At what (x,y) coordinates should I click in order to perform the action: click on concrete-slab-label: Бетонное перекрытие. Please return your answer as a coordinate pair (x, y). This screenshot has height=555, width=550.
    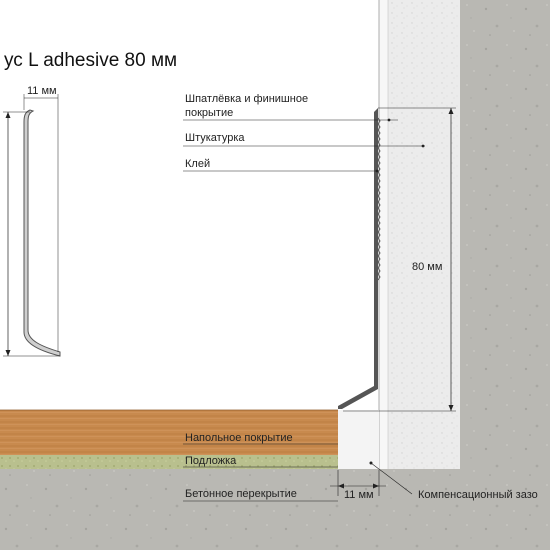
    Looking at the image, I should click on (241, 494).